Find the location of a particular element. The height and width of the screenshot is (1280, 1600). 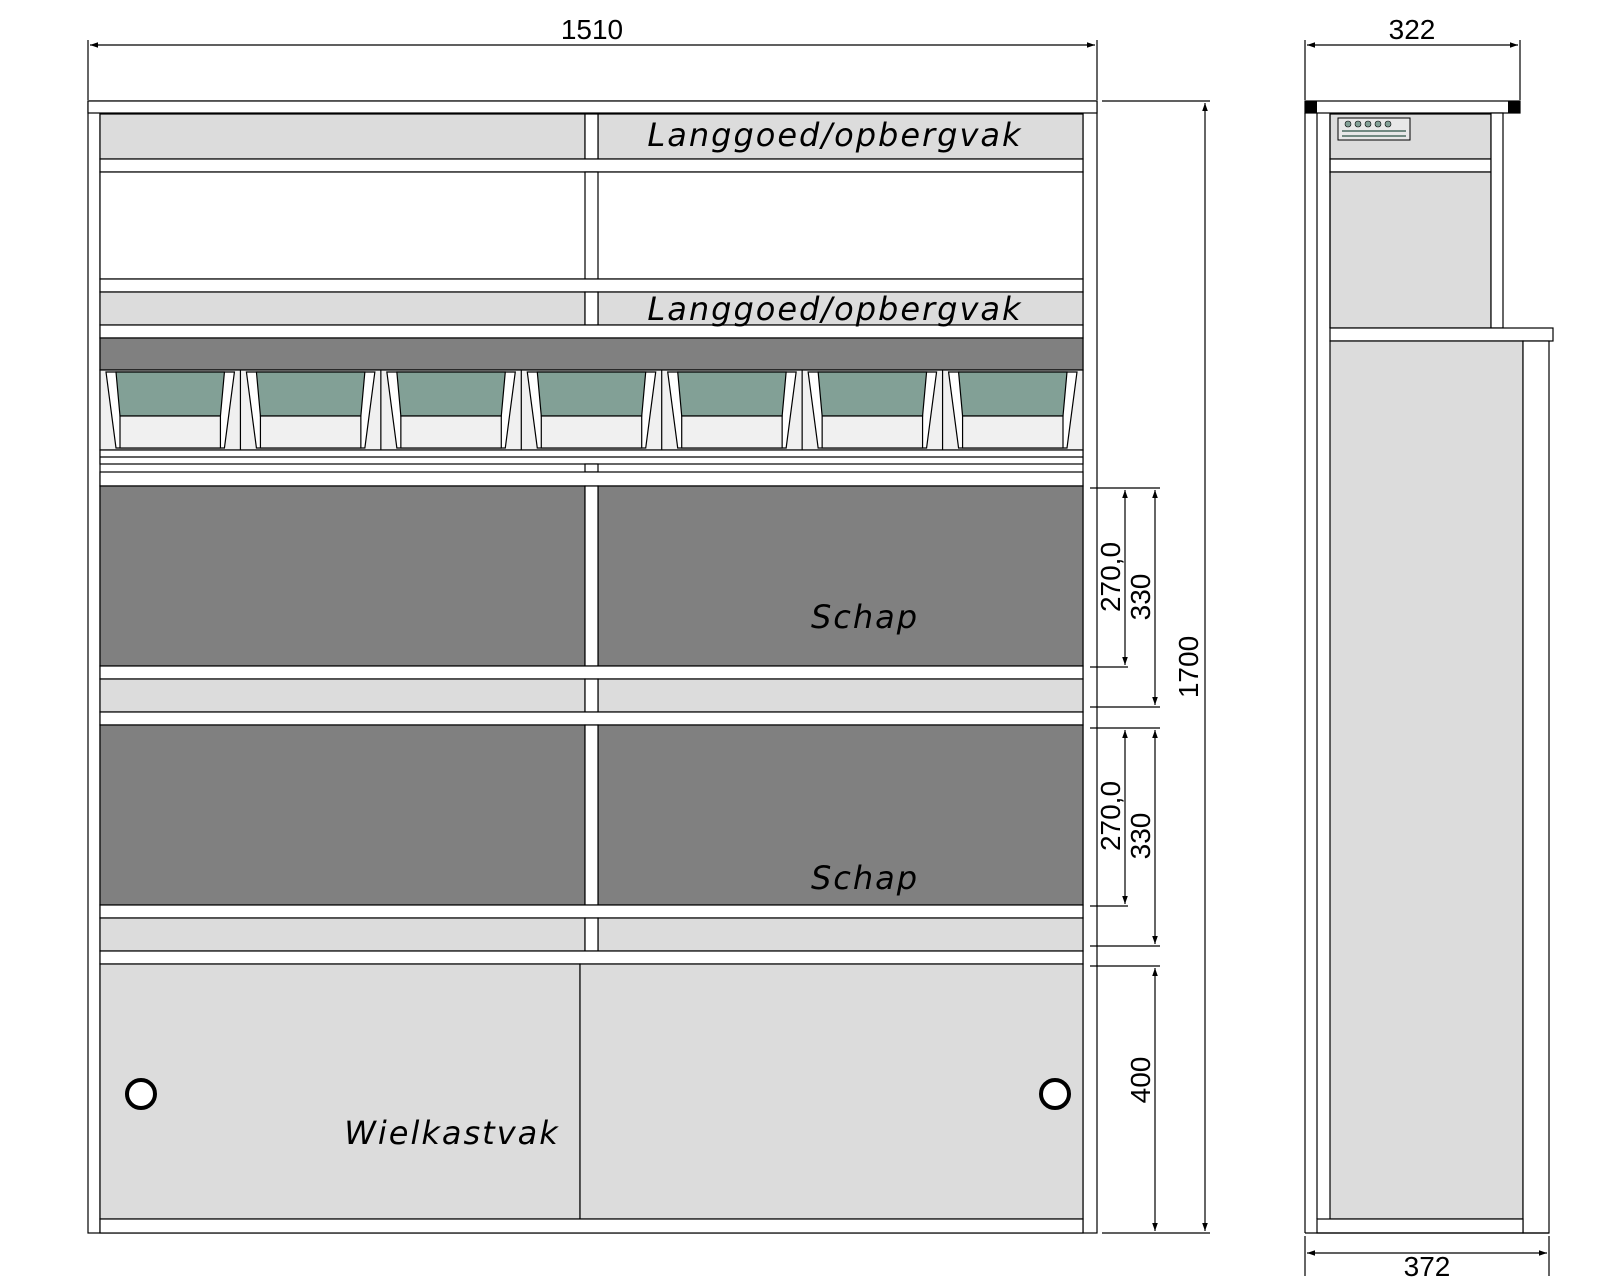

long-goods-compartment-mid: Langgoed/opbergvak is located at coordinates (591, 314).